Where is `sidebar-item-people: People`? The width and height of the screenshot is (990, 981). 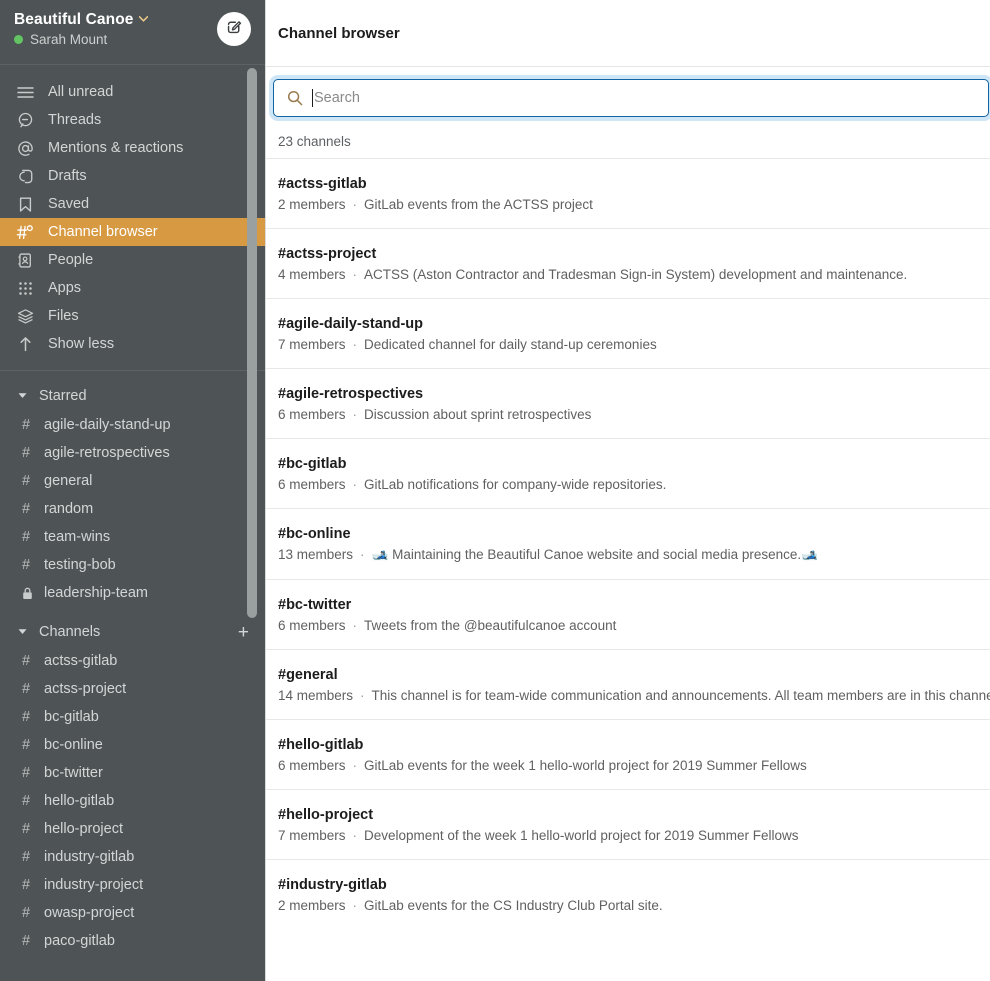
sidebar-item-people: People is located at coordinates (132, 260).